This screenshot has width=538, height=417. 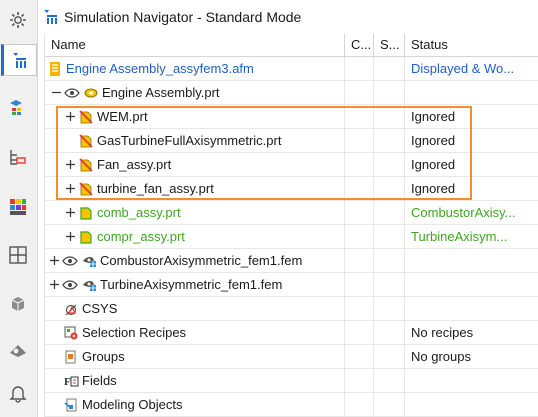 I want to click on name-cell: comb_assy.prt, so click(x=195, y=212).